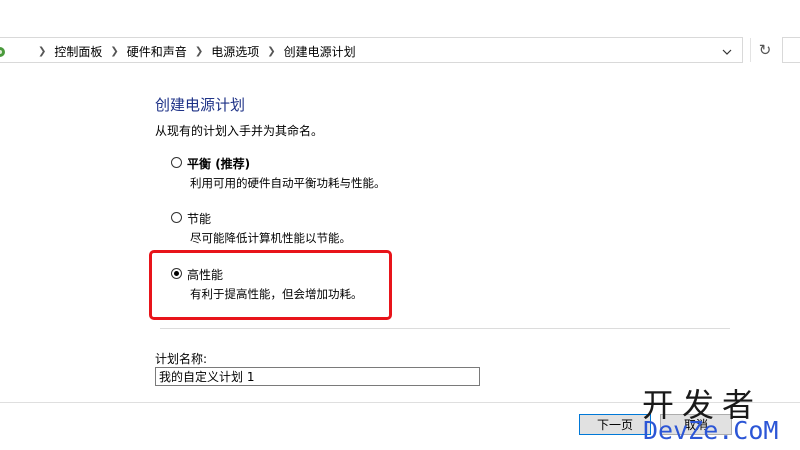 This screenshot has width=800, height=450. What do you see at coordinates (615, 424) in the screenshot?
I see `next-button: 下一页` at bounding box center [615, 424].